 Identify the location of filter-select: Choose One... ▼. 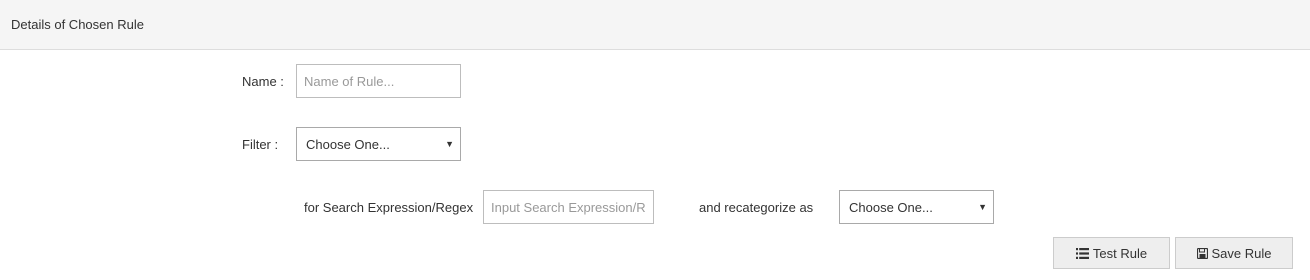
(378, 144).